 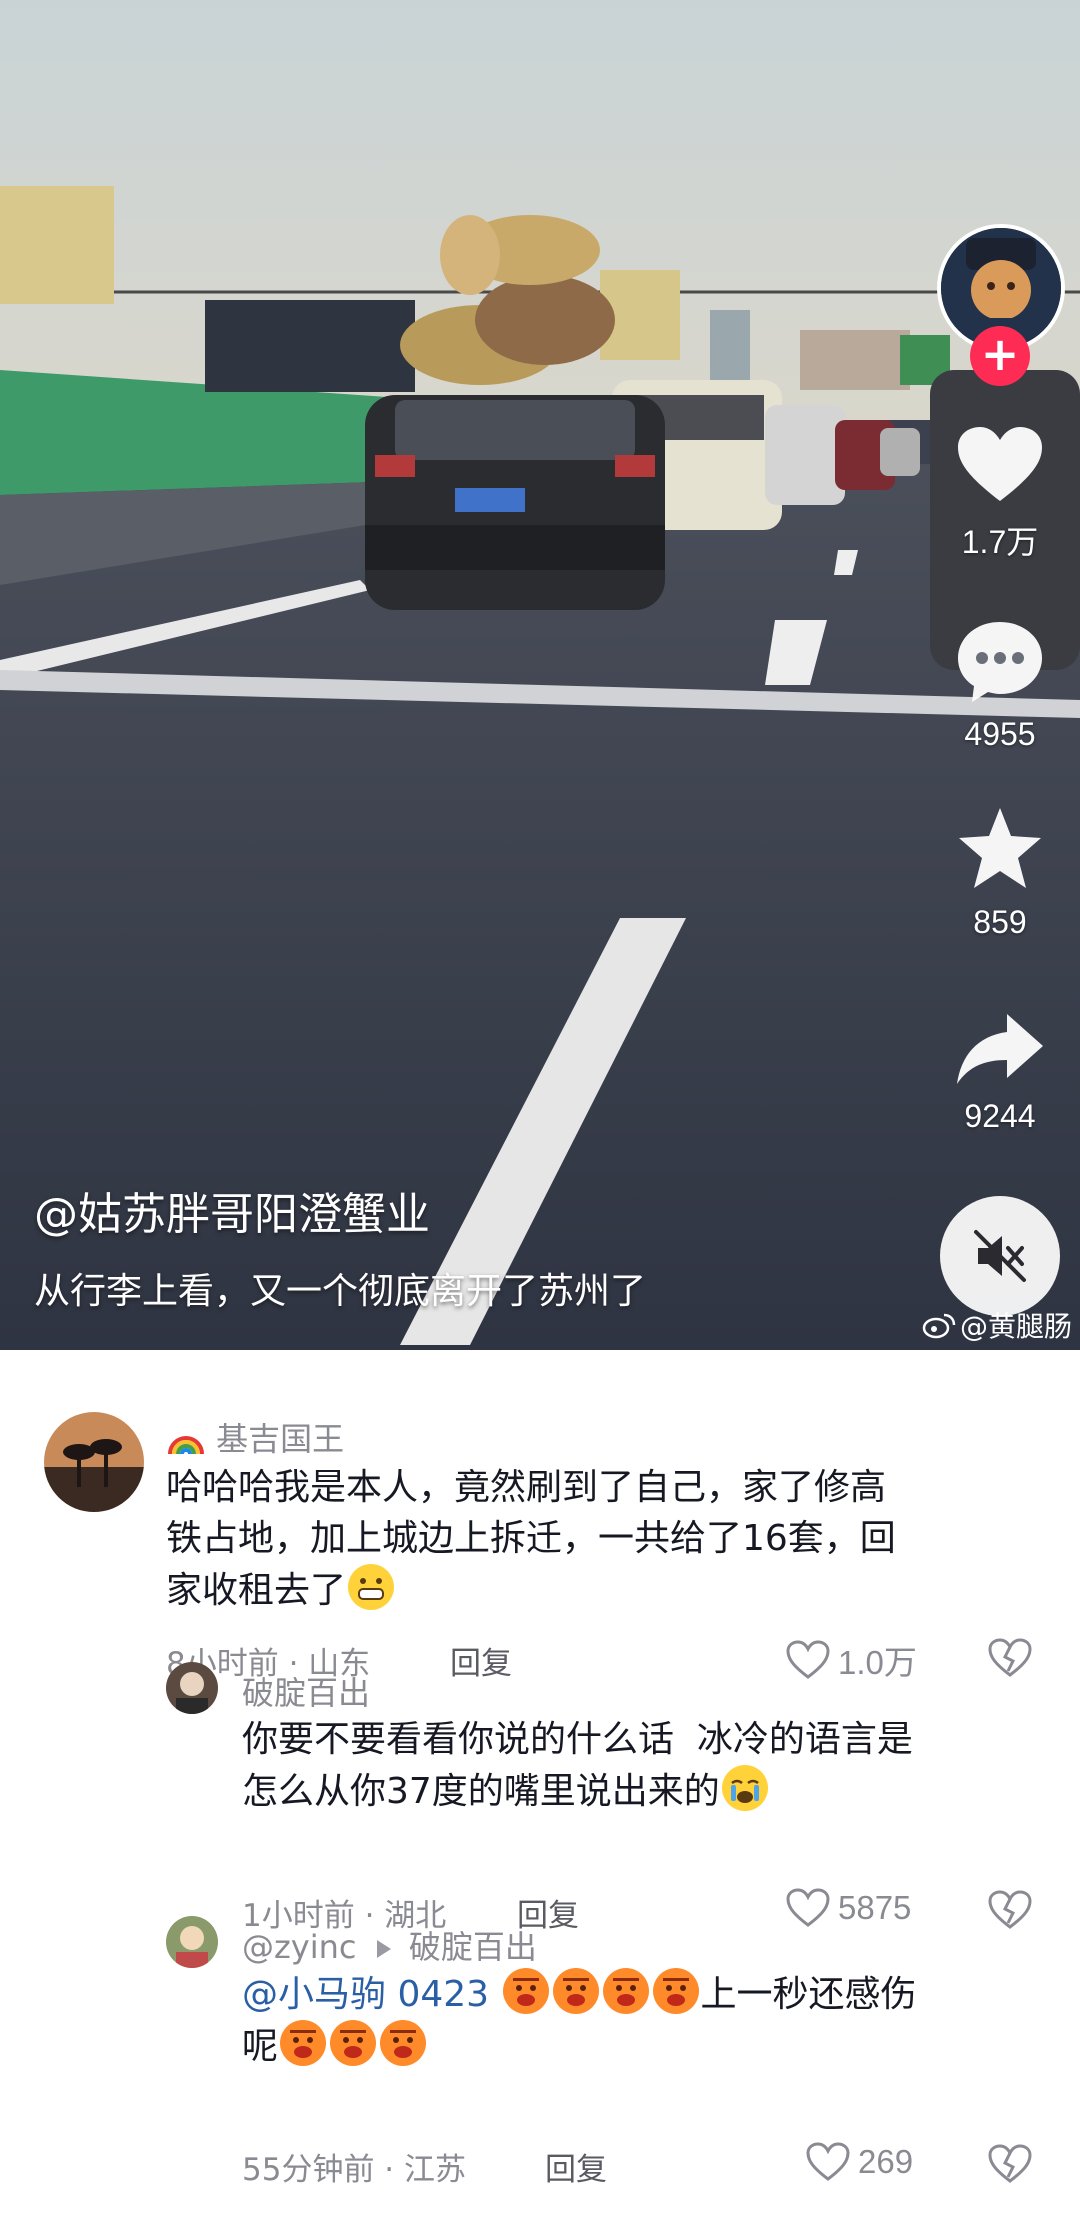 I want to click on star-icon, so click(x=1000, y=848).